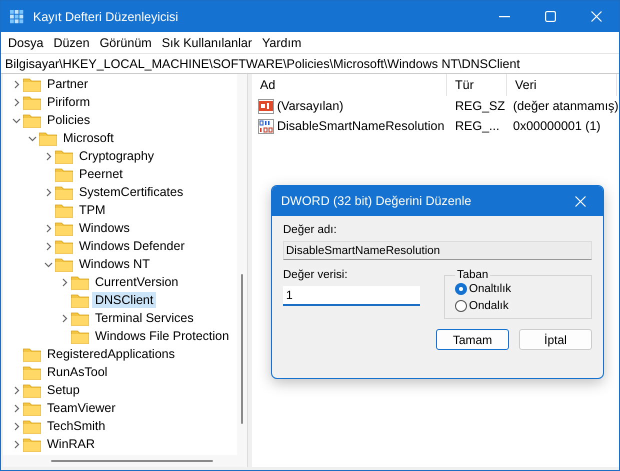 Image resolution: width=620 pixels, height=471 pixels. What do you see at coordinates (557, 126) in the screenshot?
I see `value-data: 0x00000001 (1)` at bounding box center [557, 126].